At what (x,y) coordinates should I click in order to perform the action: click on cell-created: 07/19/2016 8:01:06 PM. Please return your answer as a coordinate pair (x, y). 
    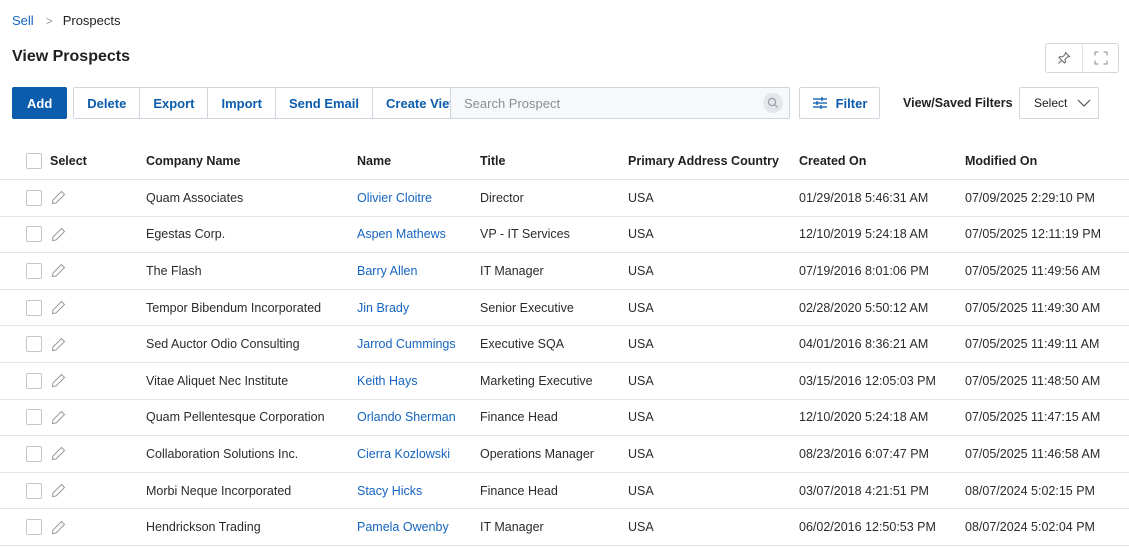
    Looking at the image, I should click on (864, 270).